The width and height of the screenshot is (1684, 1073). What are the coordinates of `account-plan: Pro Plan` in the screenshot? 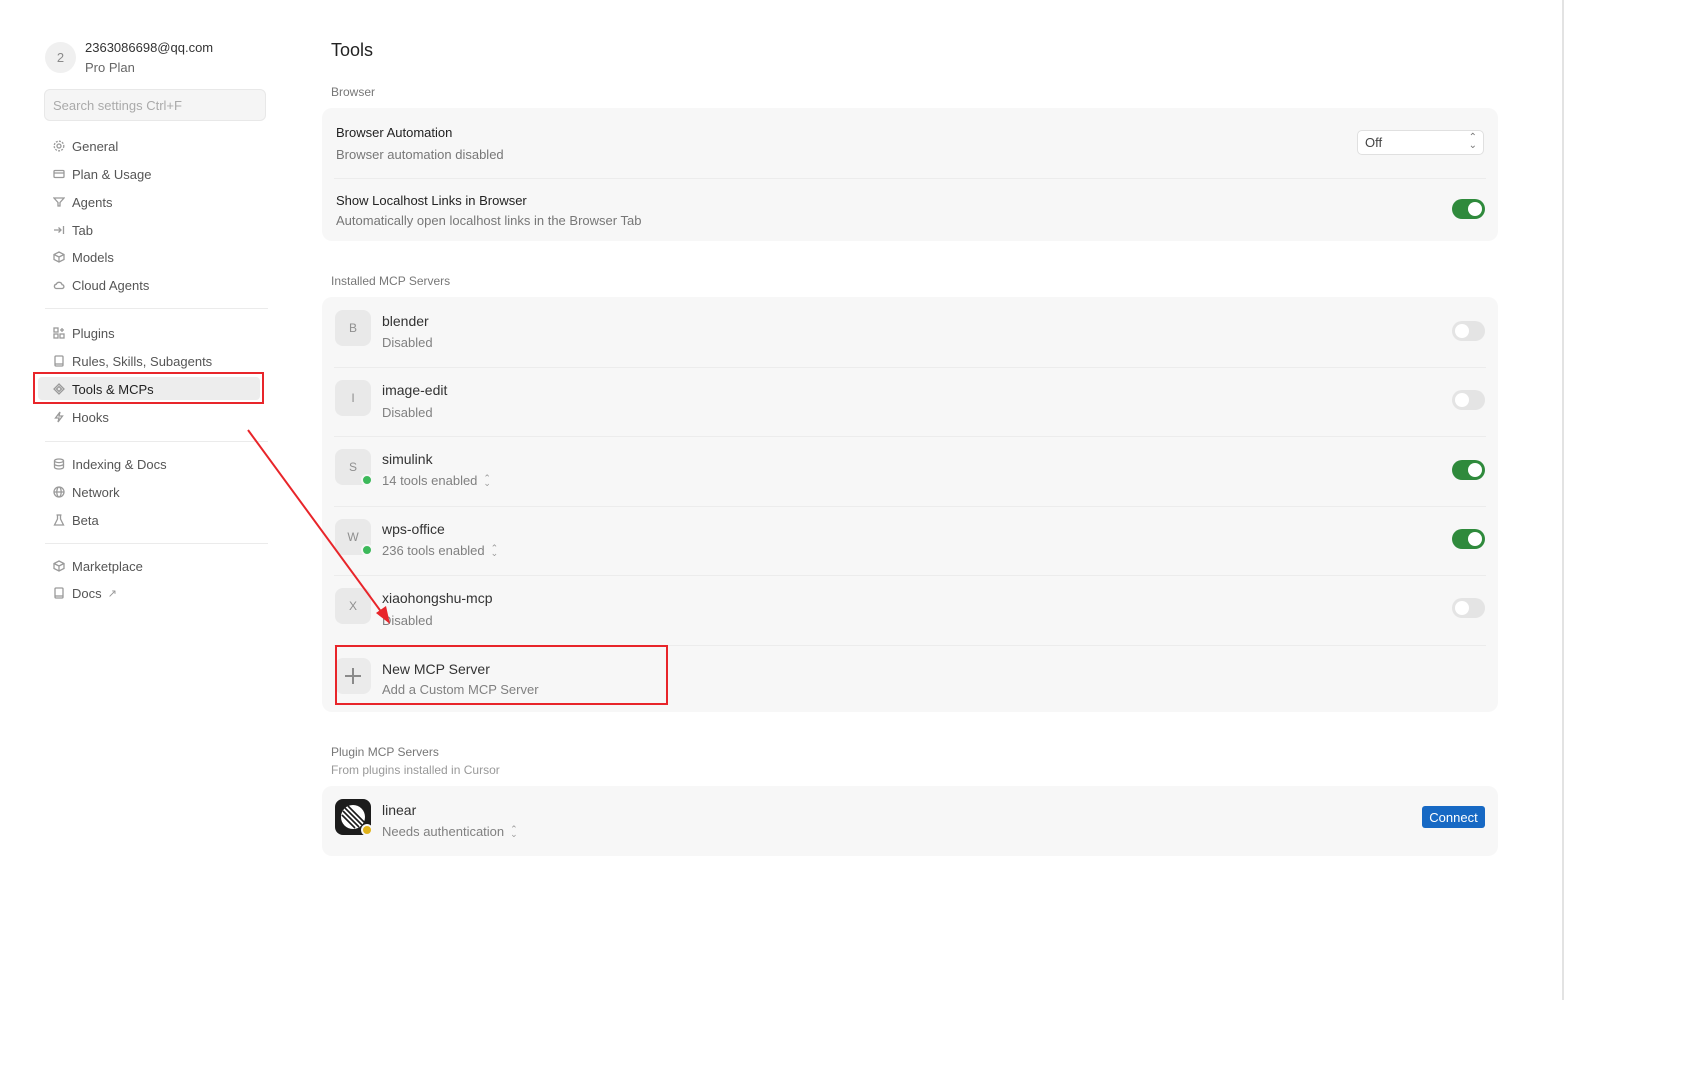 It's located at (110, 67).